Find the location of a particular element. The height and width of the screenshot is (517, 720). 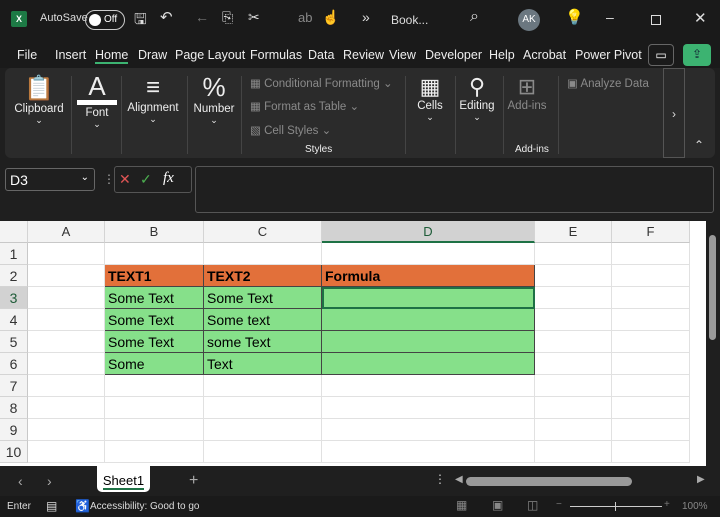

vertical-scrollbar is located at coordinates (713, 343).